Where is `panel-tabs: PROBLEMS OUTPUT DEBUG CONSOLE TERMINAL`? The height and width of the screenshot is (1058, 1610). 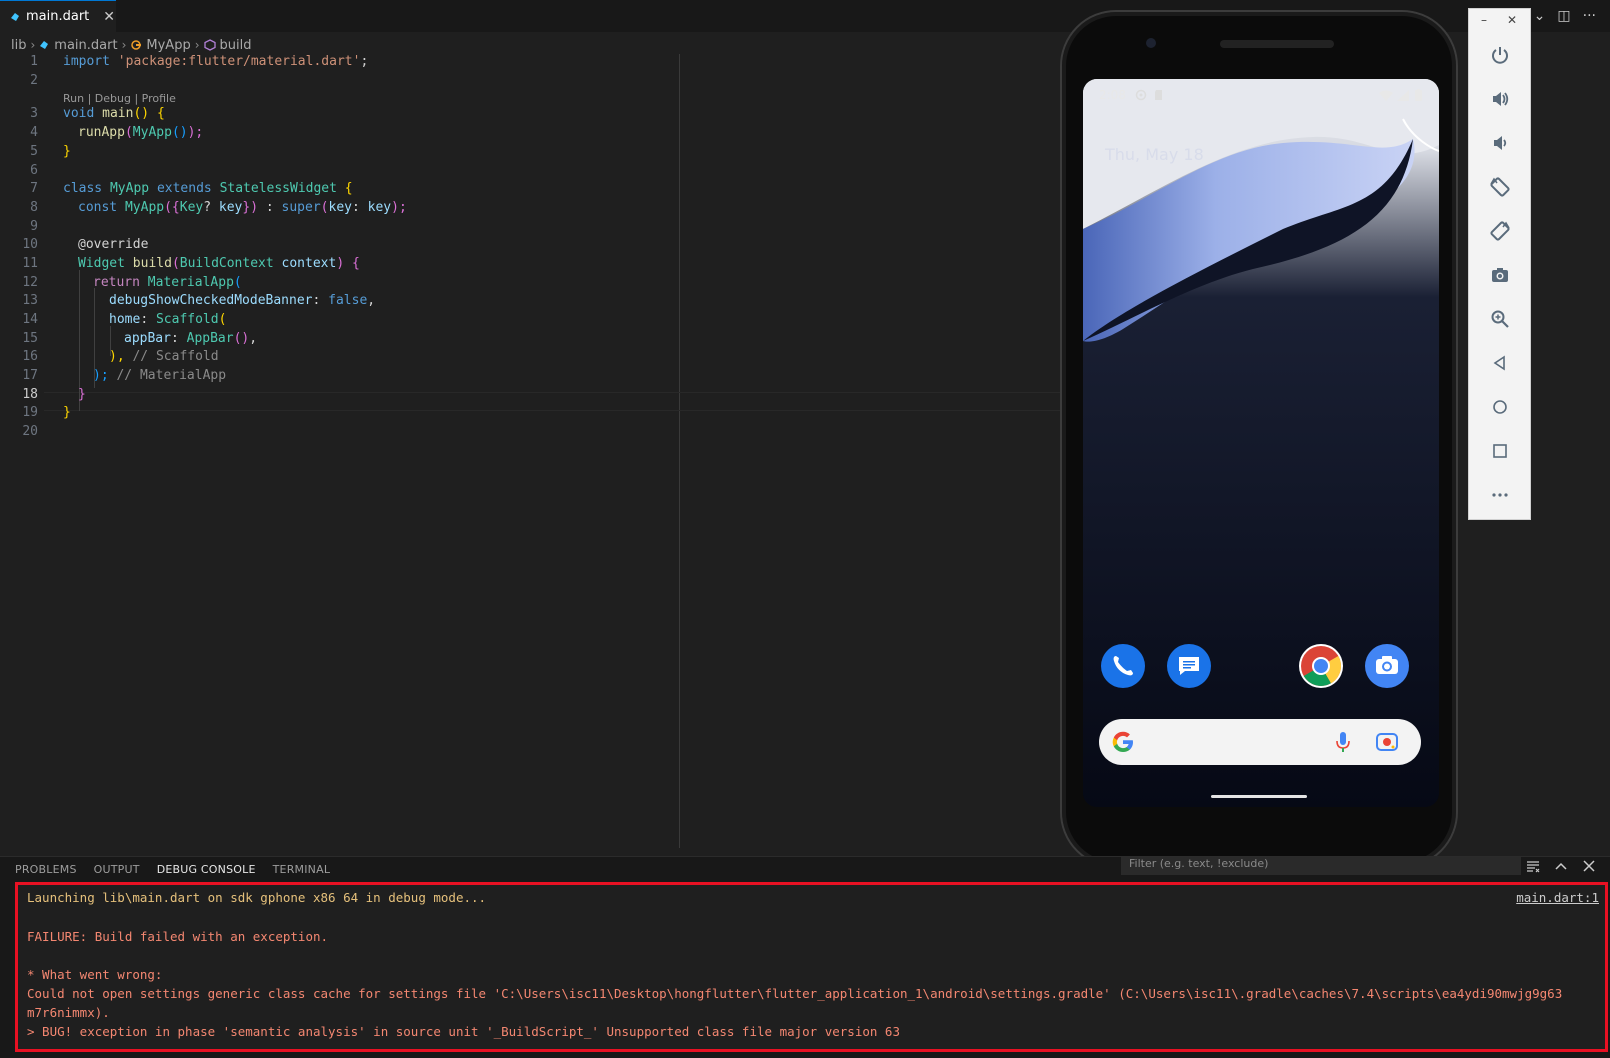
panel-tabs: PROBLEMS OUTPUT DEBUG CONSOLE TERMINAL is located at coordinates (166, 869).